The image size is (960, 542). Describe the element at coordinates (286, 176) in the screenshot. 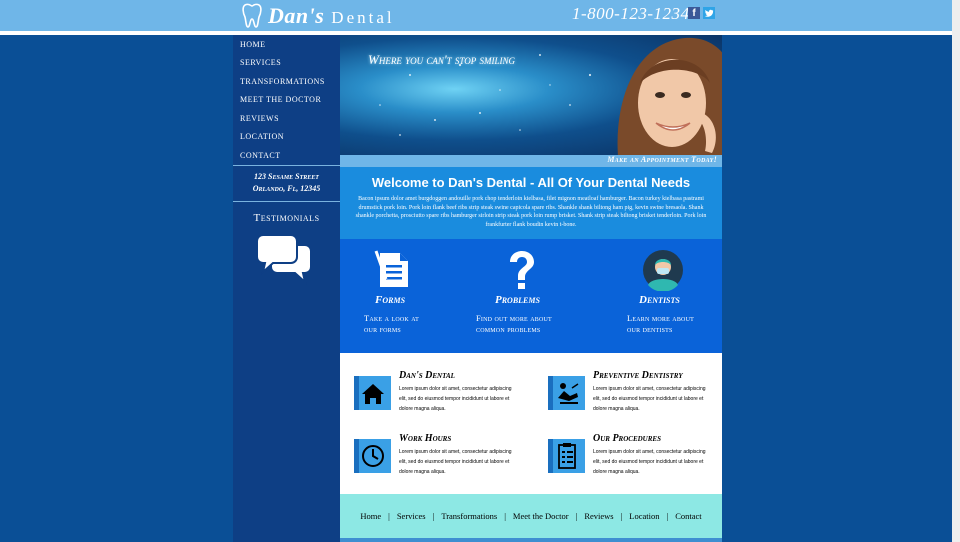

I see `address-street: 123 Sesame Street` at that location.